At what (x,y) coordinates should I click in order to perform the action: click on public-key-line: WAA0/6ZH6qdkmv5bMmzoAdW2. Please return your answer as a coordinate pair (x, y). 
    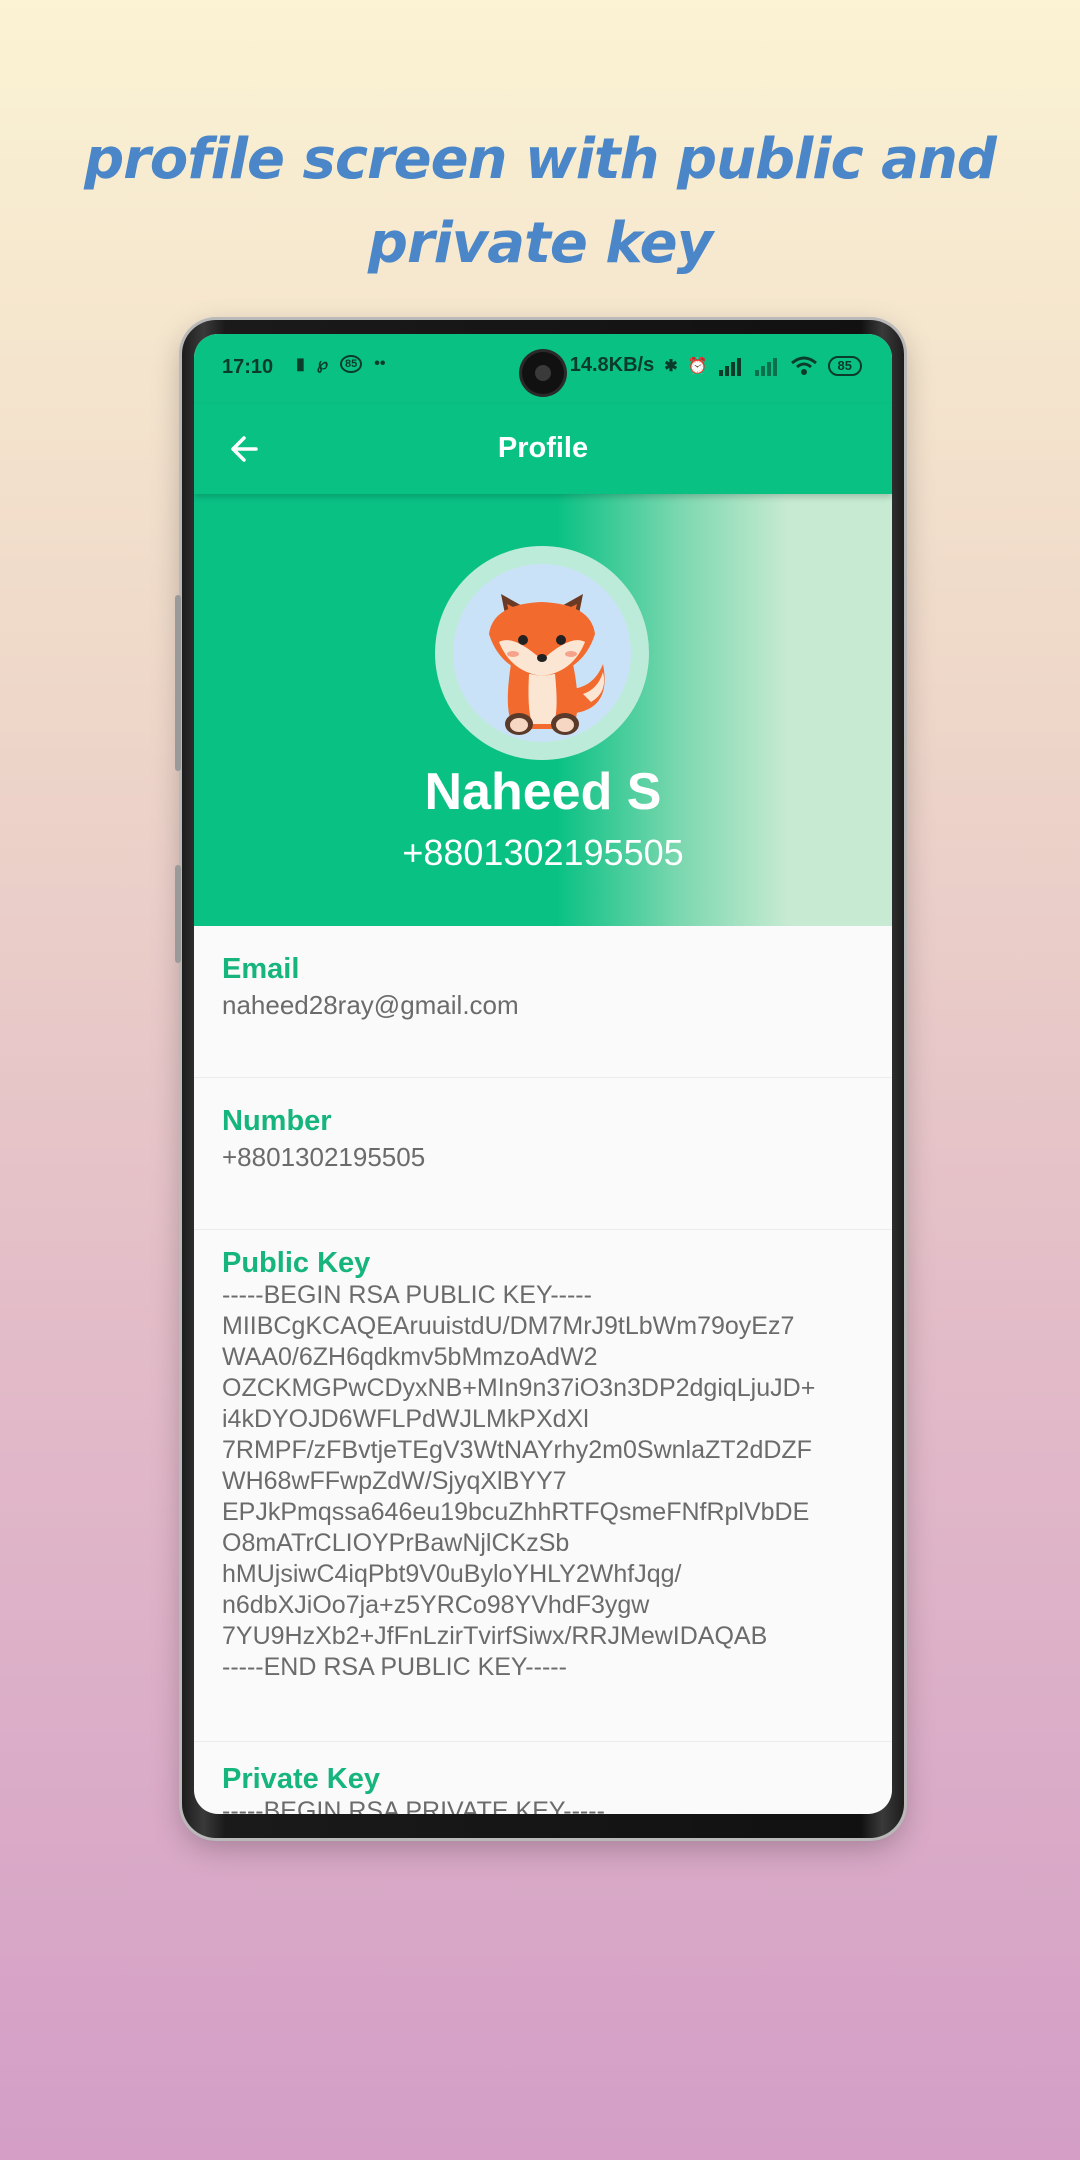
    Looking at the image, I should click on (410, 1357).